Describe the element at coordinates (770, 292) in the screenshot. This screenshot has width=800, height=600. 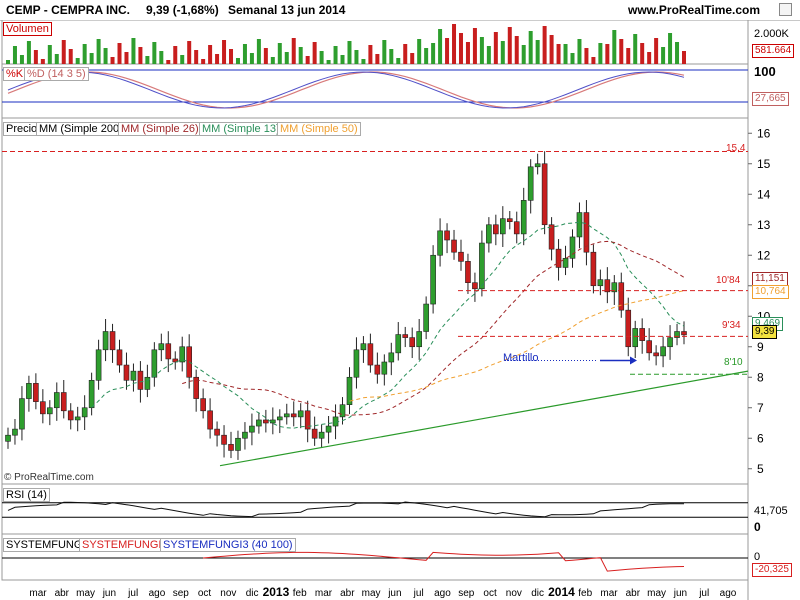
I see `mm50-badge: 10,764` at that location.